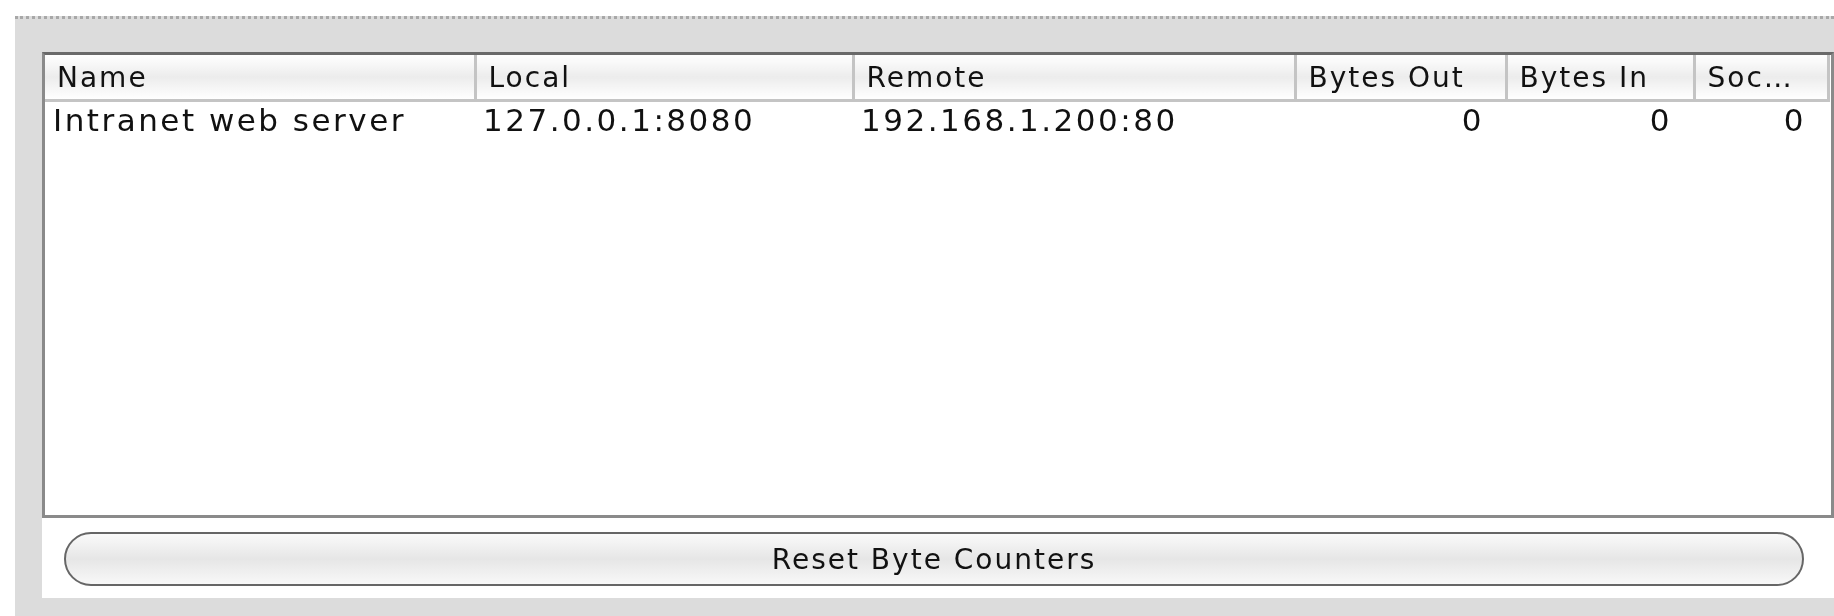 Image resolution: width=1834 pixels, height=616 pixels. I want to click on table-cell: 127.0.0.1:8080, so click(664, 119).